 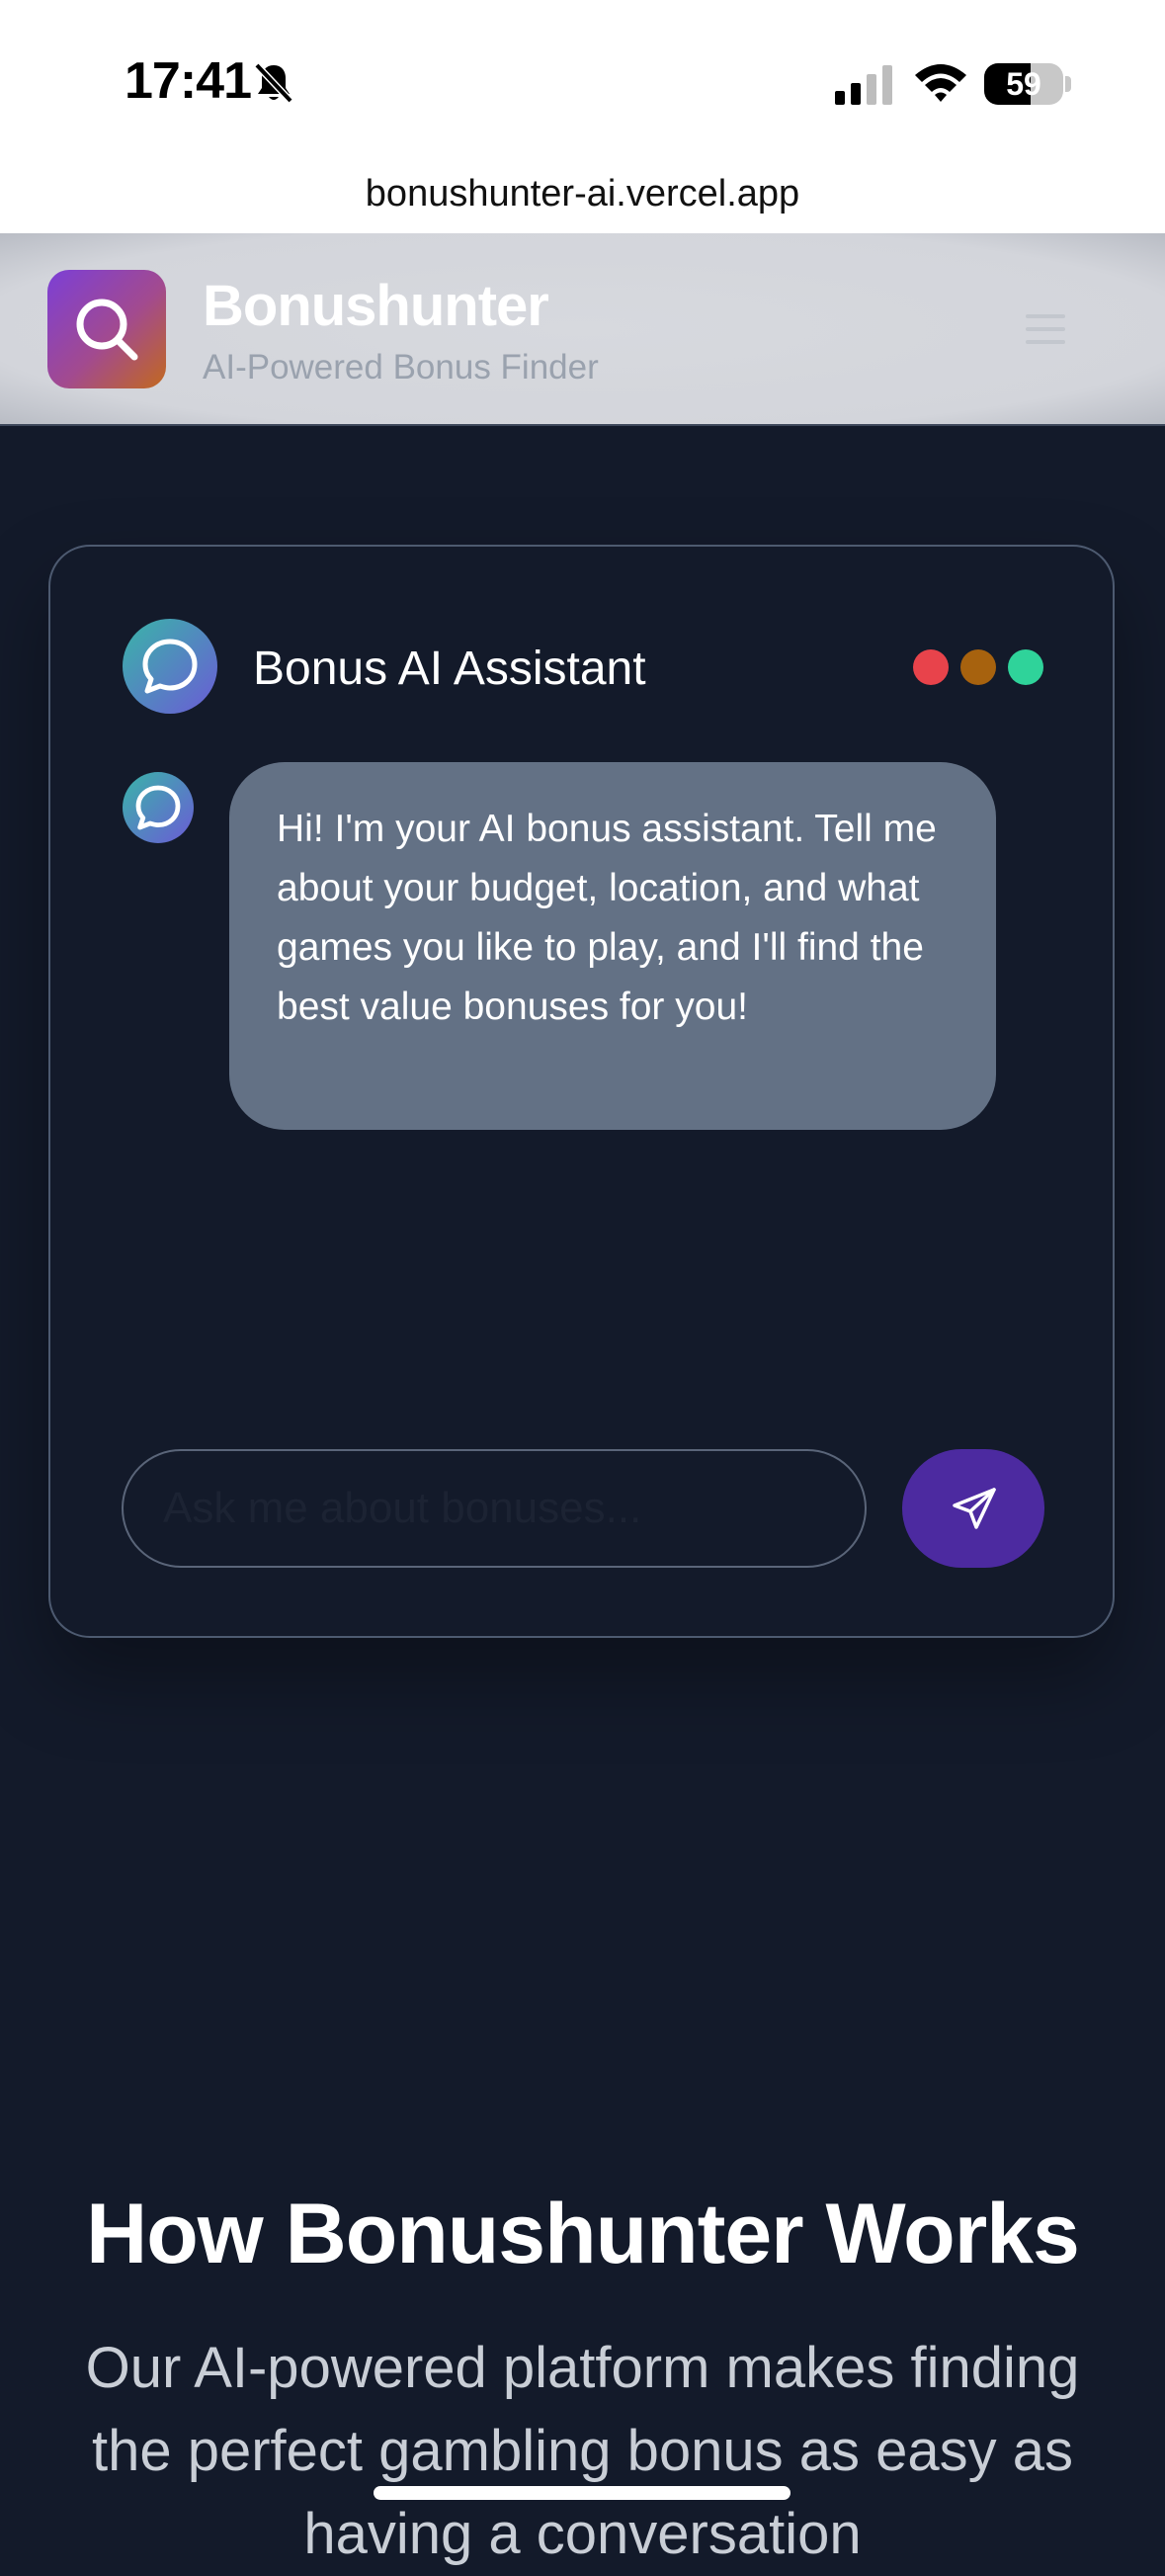 I want to click on window-dot-red, so click(x=931, y=667).